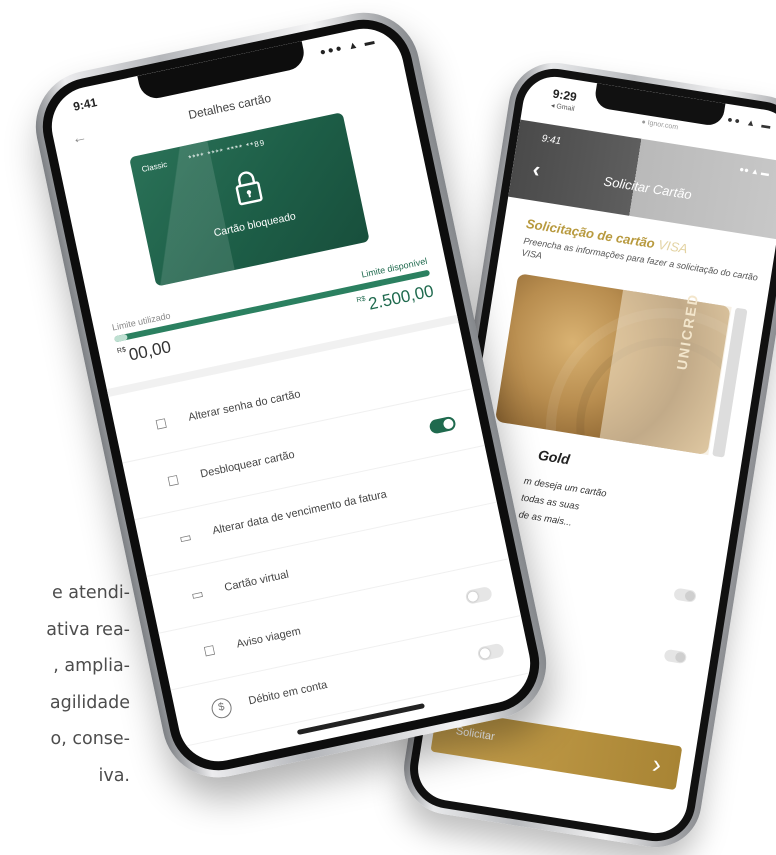 This screenshot has width=776, height=855. What do you see at coordinates (647, 188) in the screenshot?
I see `page-title: Solicitar Cartão` at bounding box center [647, 188].